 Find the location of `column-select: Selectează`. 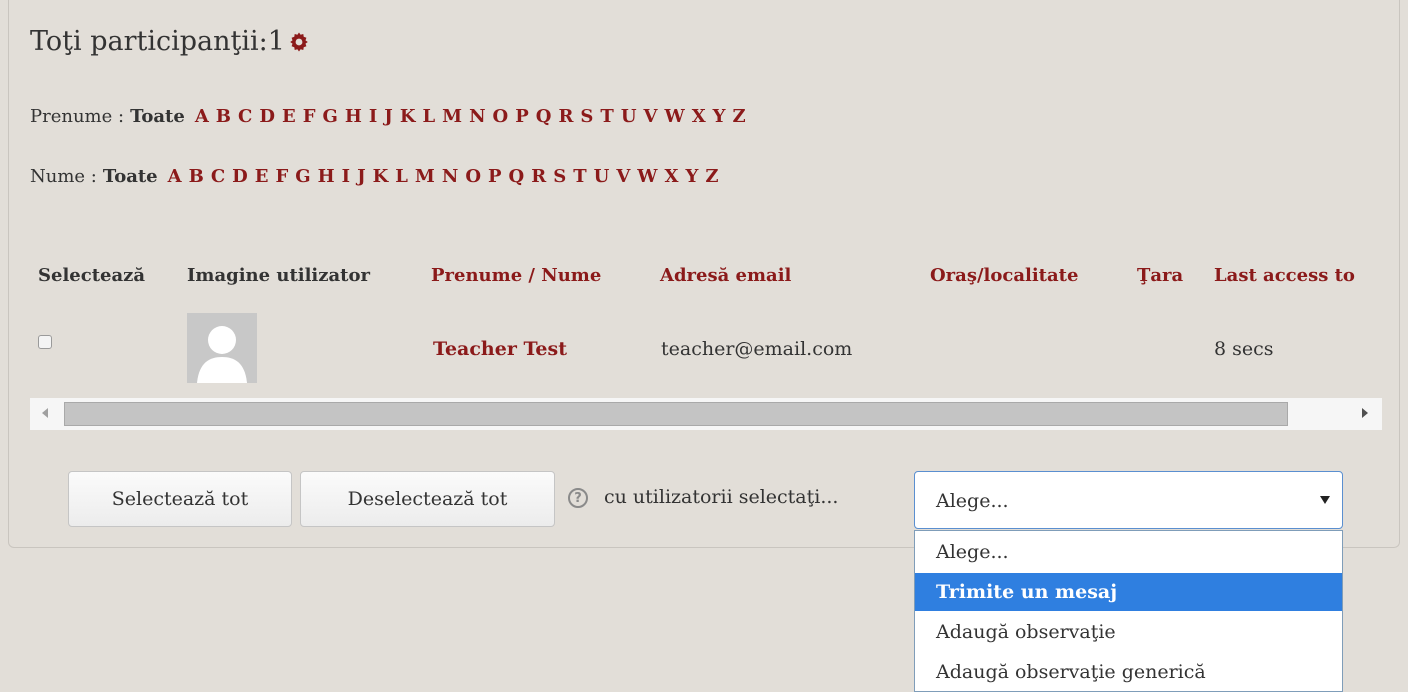

column-select: Selectează is located at coordinates (92, 275).